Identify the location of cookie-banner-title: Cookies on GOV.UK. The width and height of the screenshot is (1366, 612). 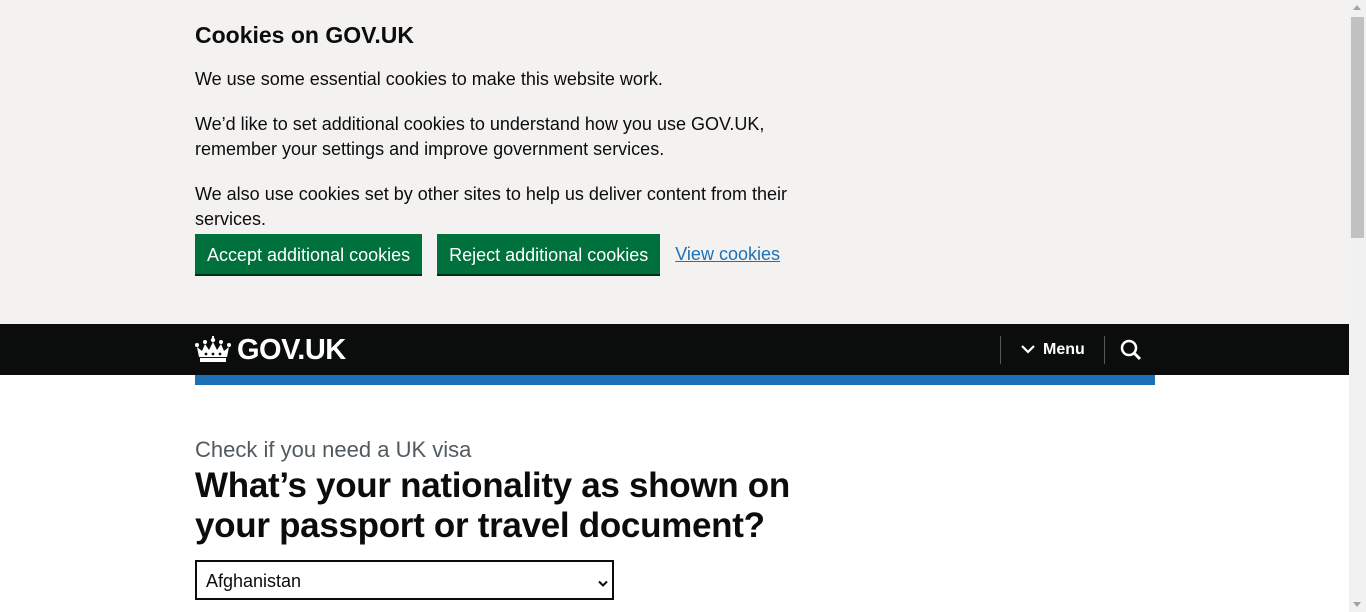
(304, 35).